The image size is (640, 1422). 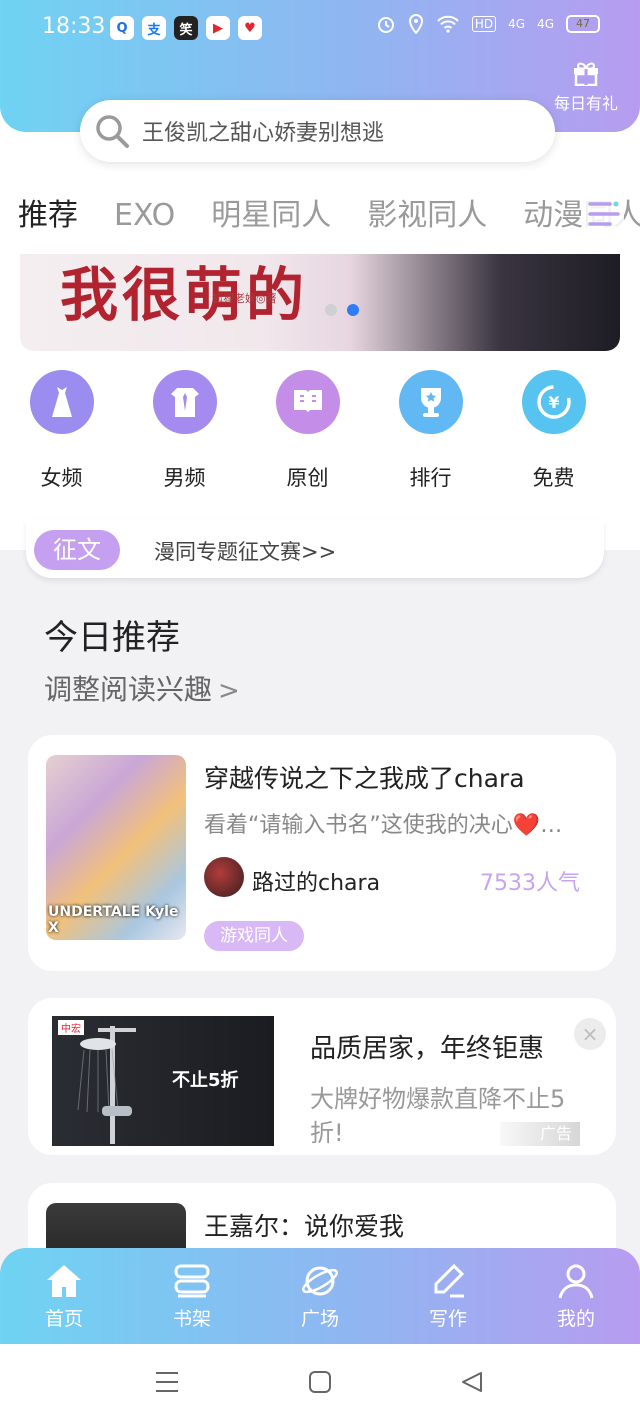 What do you see at coordinates (244, 298) in the screenshot?
I see `banner-author: 狐狸老妖◎著` at bounding box center [244, 298].